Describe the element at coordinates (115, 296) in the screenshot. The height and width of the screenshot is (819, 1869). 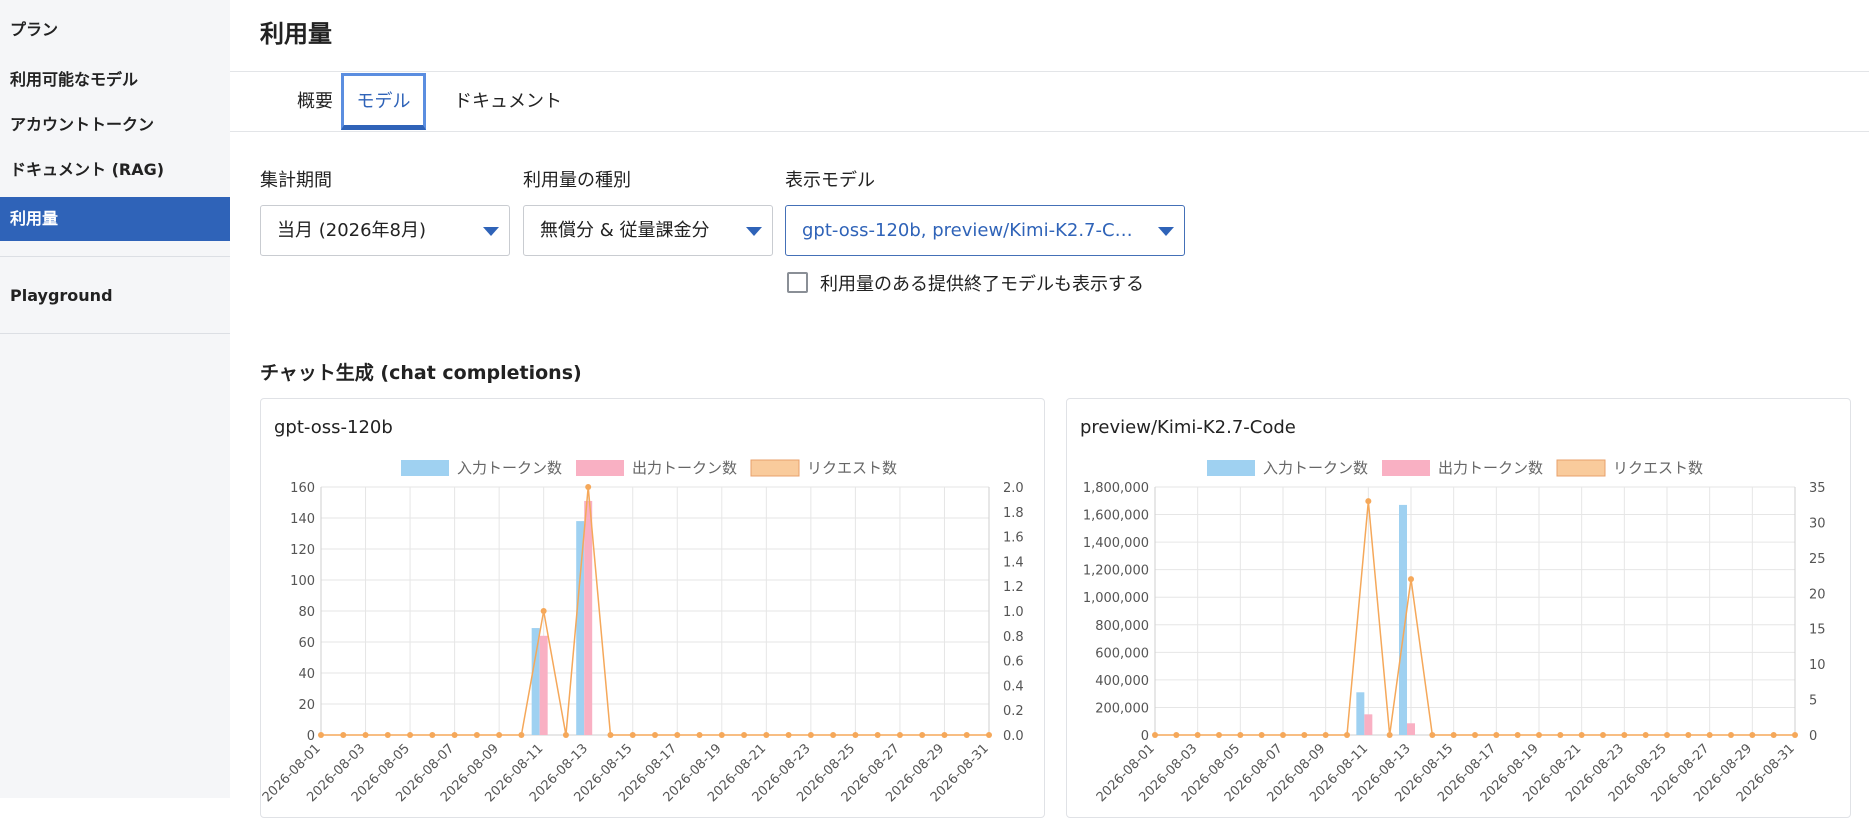
I see `sidebar-item-playground: Playground` at that location.